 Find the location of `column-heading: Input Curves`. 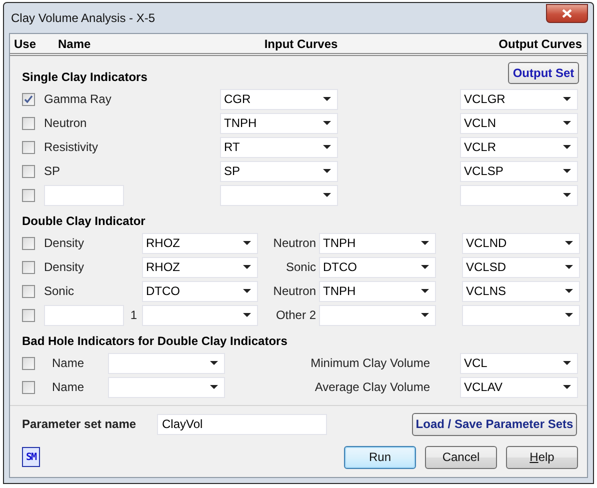

column-heading: Input Curves is located at coordinates (301, 43).